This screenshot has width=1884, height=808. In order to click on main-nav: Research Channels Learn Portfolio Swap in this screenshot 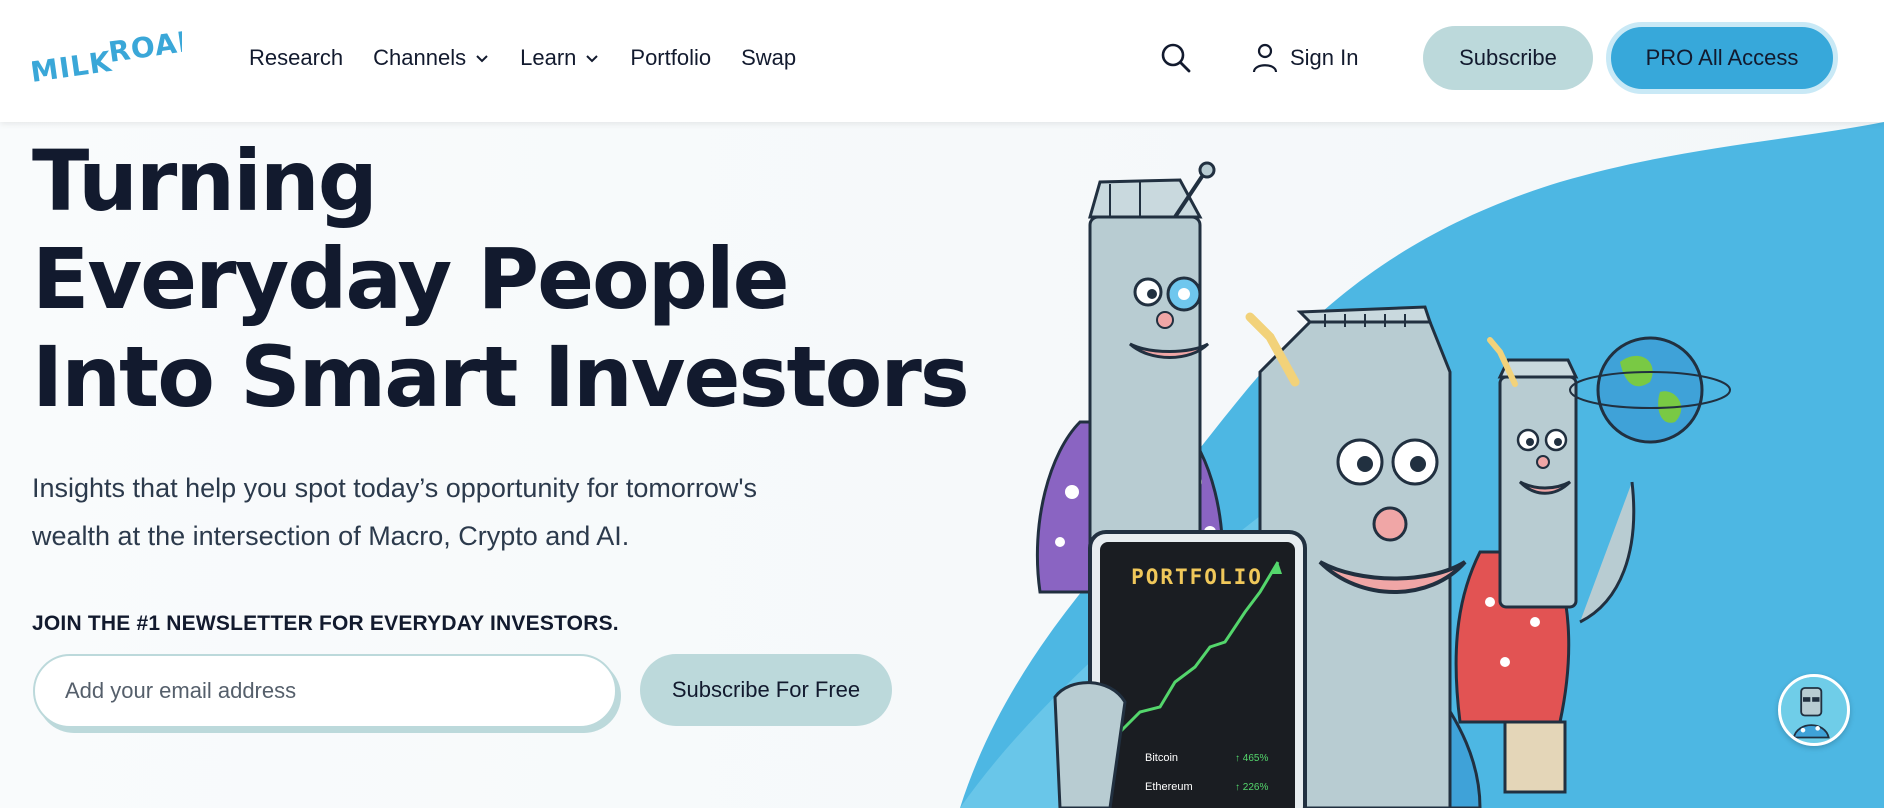, I will do `click(537, 58)`.